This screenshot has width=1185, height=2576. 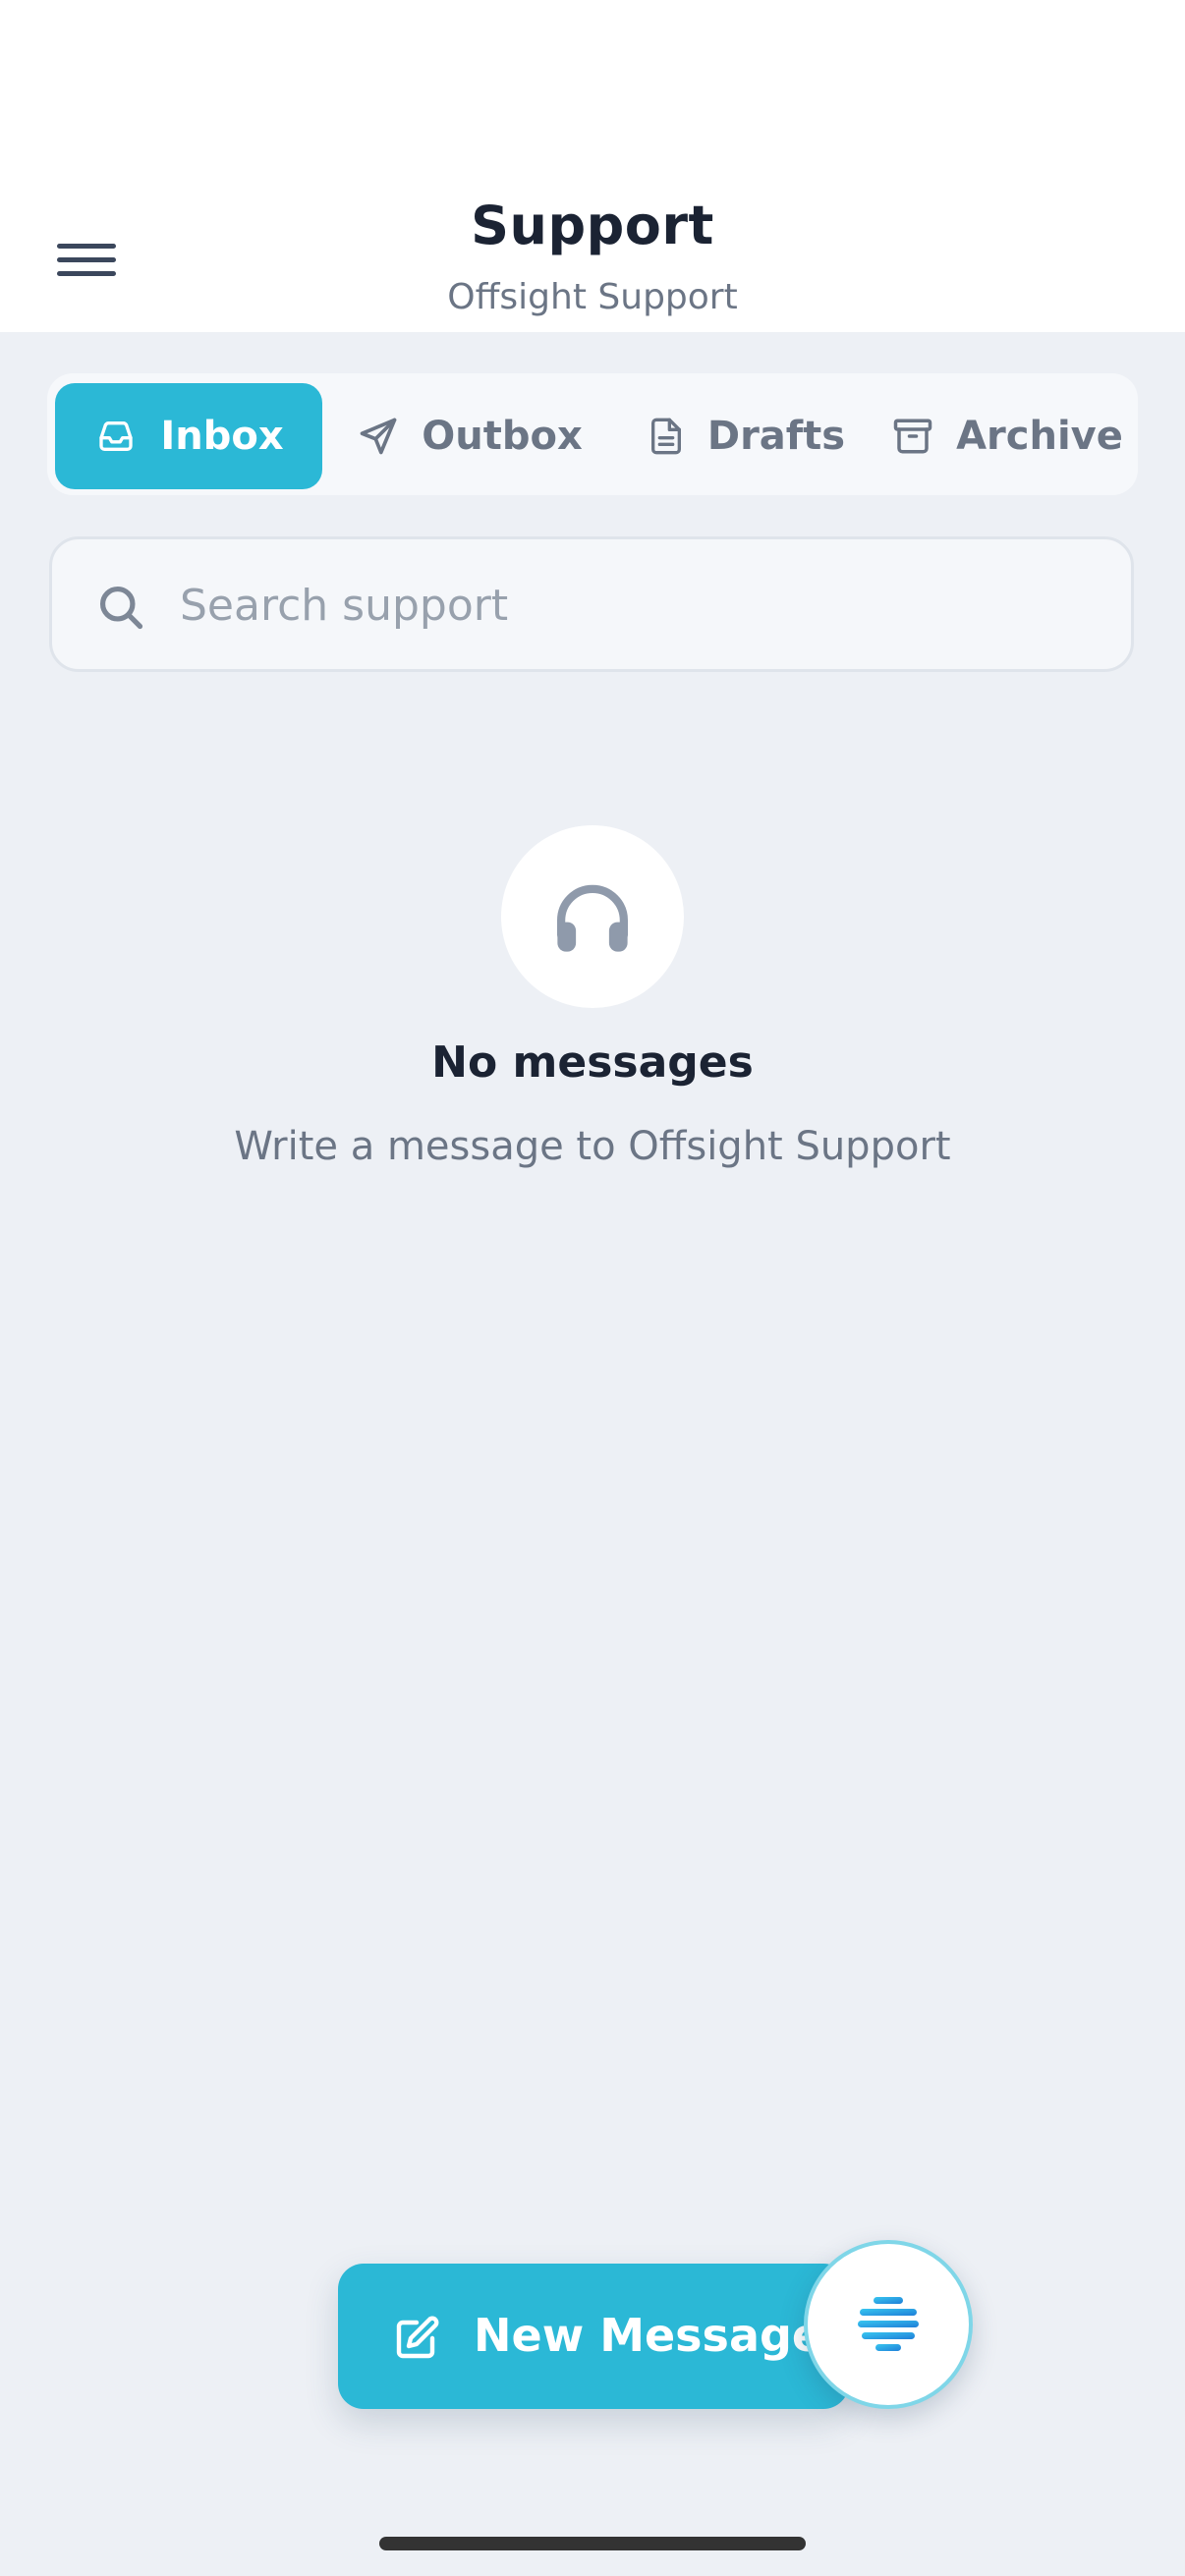 What do you see at coordinates (117, 436) in the screenshot?
I see `inbox-tray-icon` at bounding box center [117, 436].